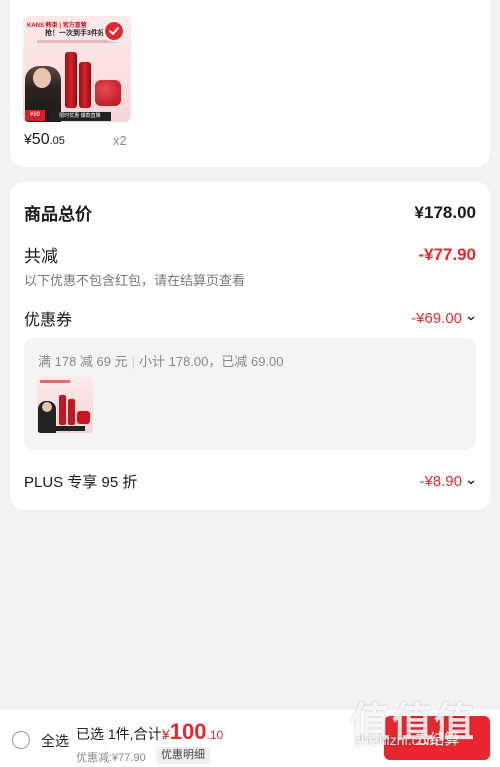  Describe the element at coordinates (437, 738) in the screenshot. I see `checkout-button: 去结算` at that location.